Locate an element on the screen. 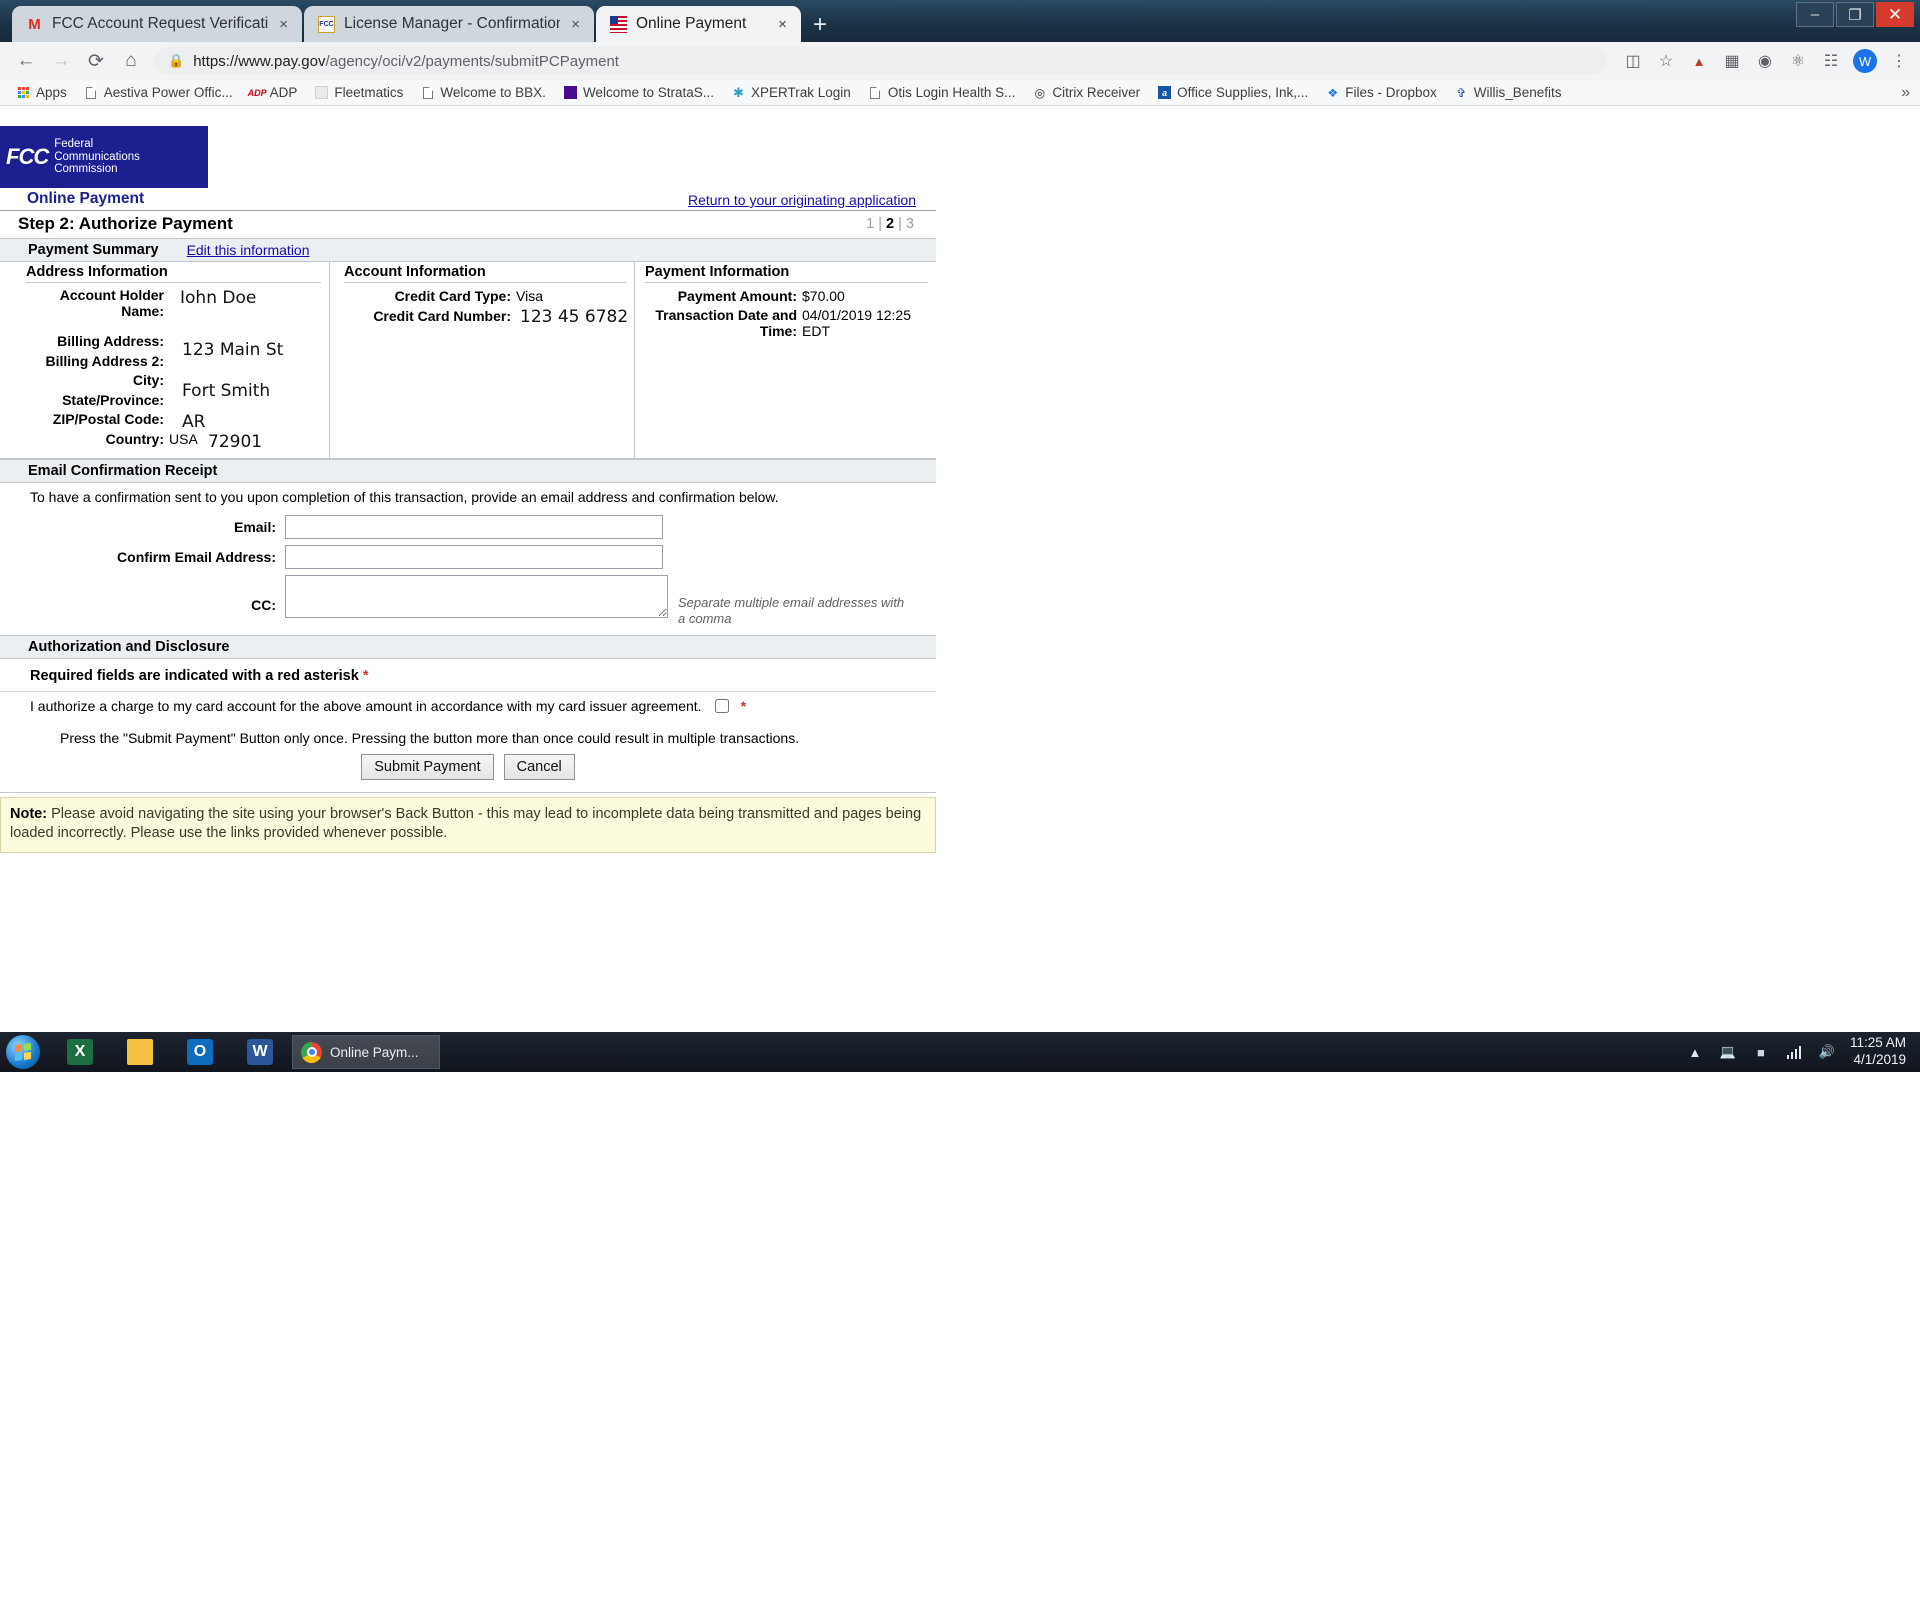 This screenshot has width=1920, height=1613. field-value: USA is located at coordinates (183, 439).